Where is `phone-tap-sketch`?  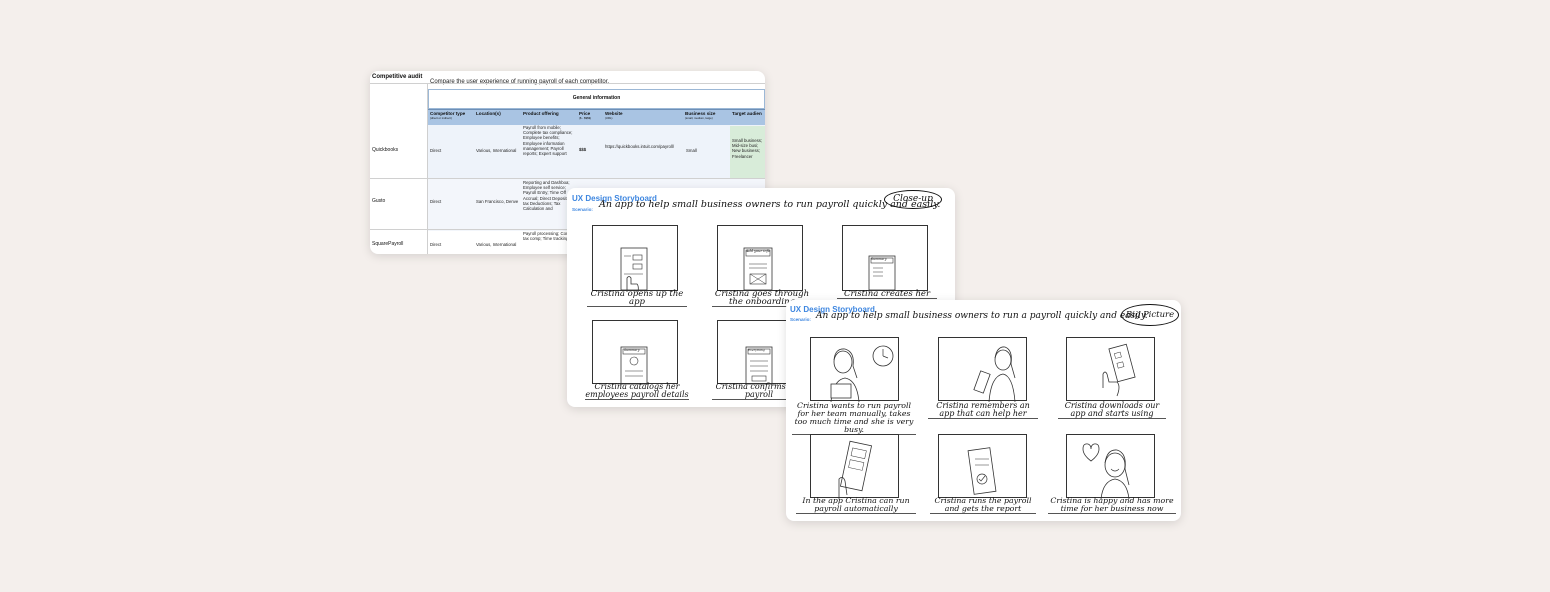 phone-tap-sketch is located at coordinates (634, 270).